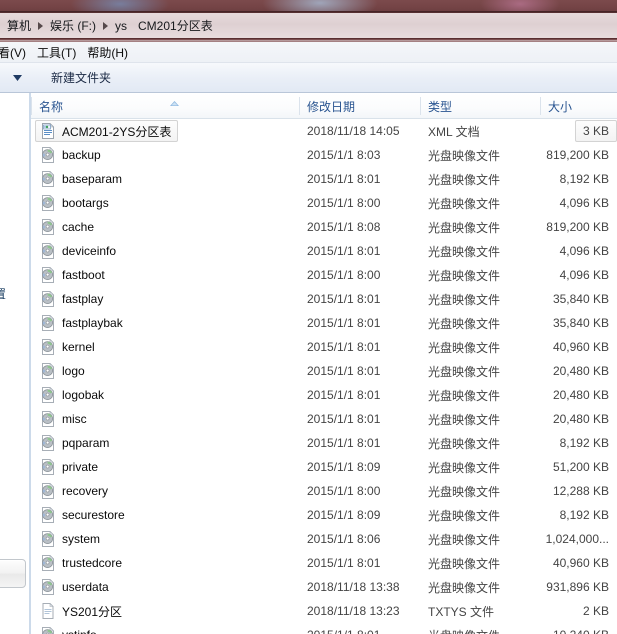 The width and height of the screenshot is (617, 634). What do you see at coordinates (324, 131) in the screenshot?
I see `file-row: ACM201-2YS分区表 2018/11/18 14:05 XML 文档 3 KB` at bounding box center [324, 131].